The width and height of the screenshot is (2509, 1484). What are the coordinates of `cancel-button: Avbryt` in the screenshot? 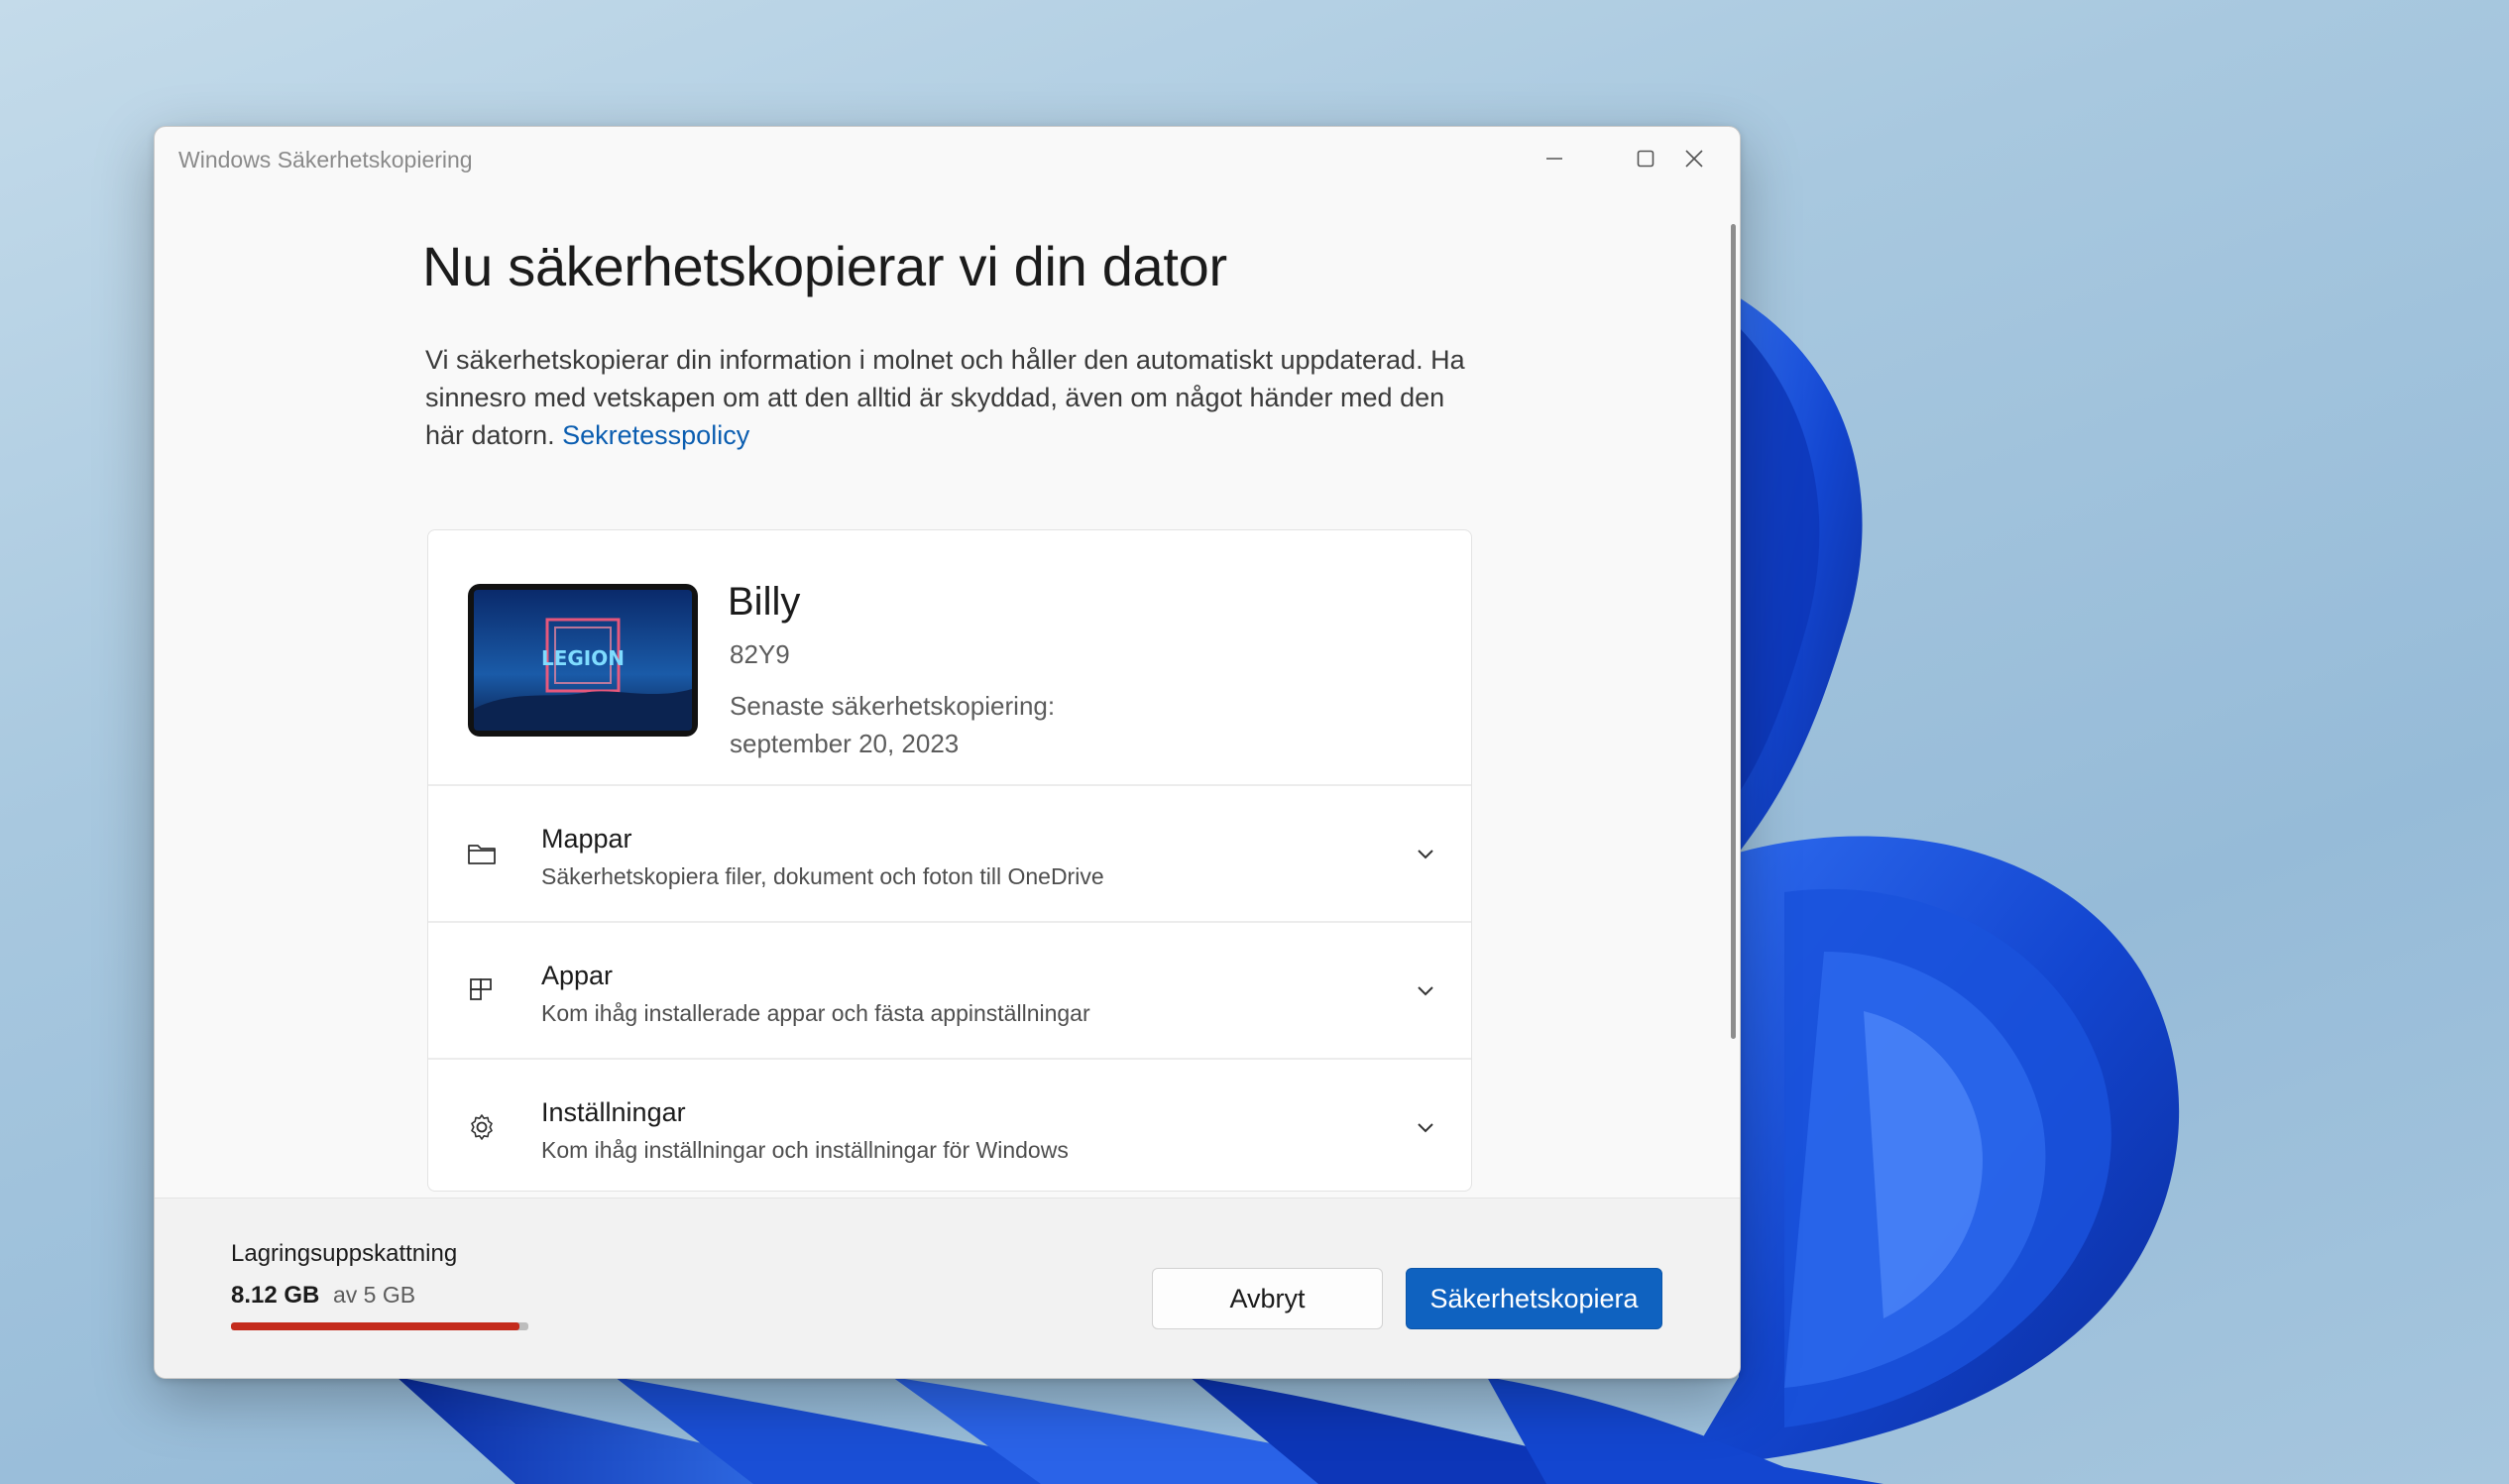 It's located at (1268, 1298).